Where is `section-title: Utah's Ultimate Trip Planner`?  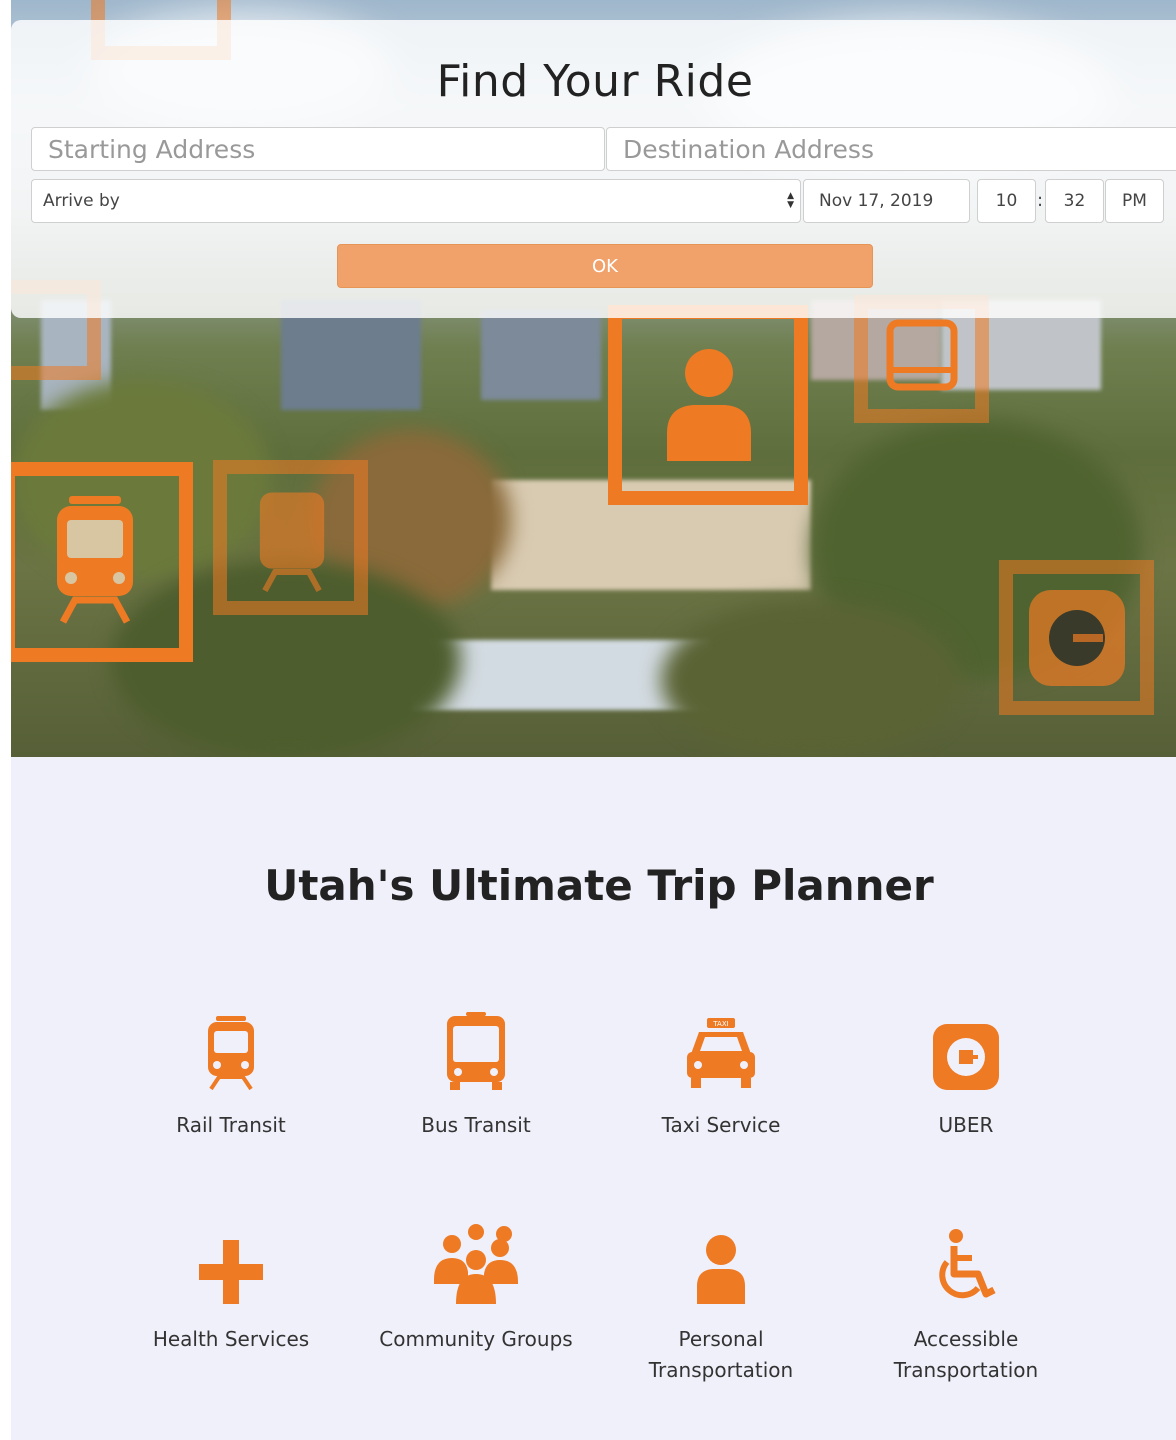 section-title: Utah's Ultimate Trip Planner is located at coordinates (599, 885).